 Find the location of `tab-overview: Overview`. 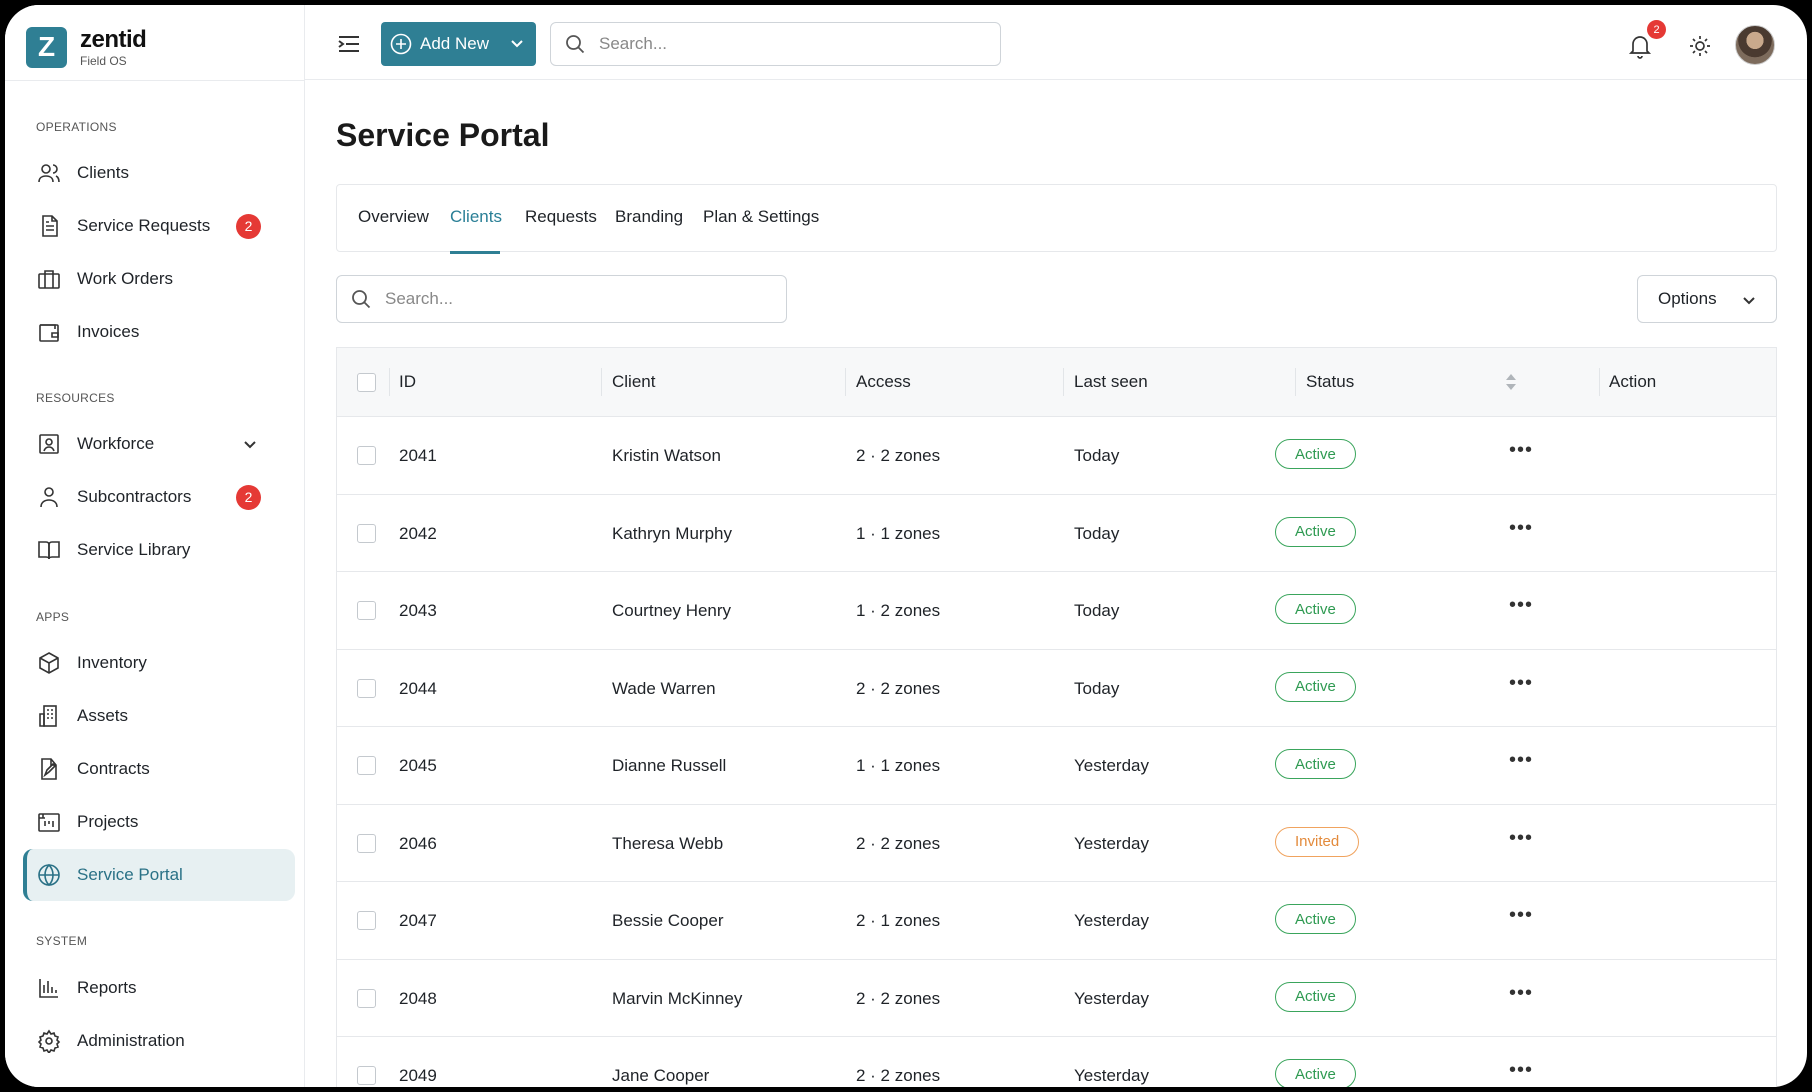

tab-overview: Overview is located at coordinates (393, 217).